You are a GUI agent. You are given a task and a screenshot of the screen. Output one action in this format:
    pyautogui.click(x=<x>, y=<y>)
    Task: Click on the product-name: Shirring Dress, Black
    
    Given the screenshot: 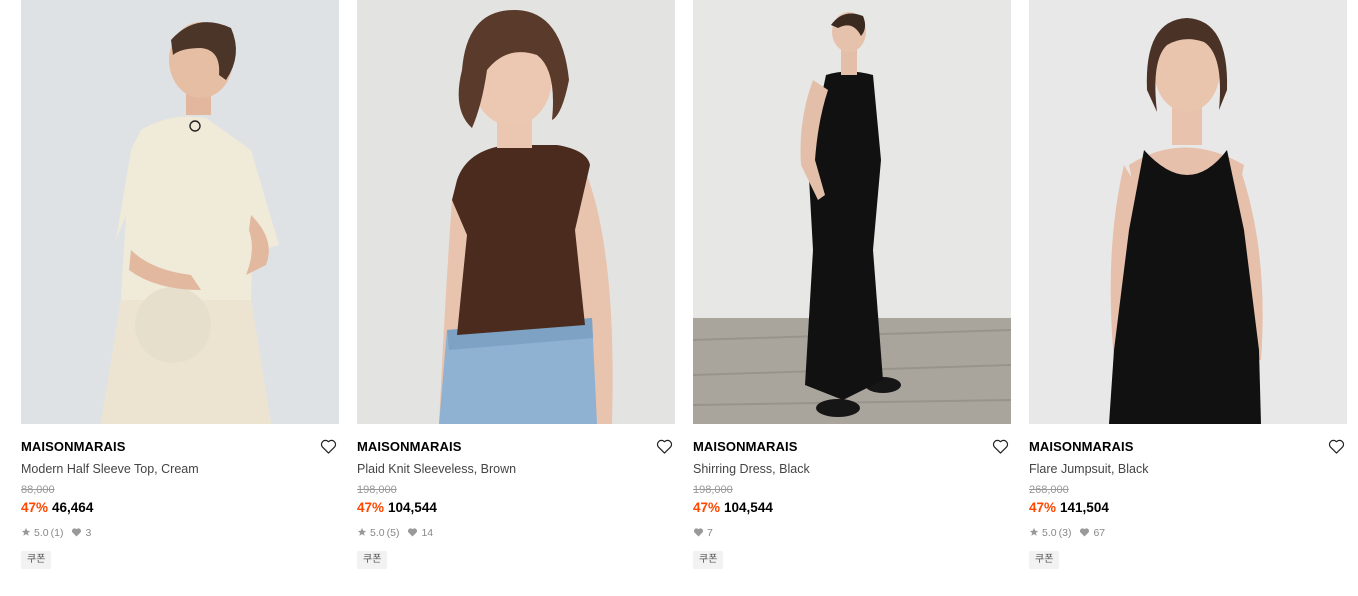 What is the action you would take?
    pyautogui.click(x=852, y=469)
    